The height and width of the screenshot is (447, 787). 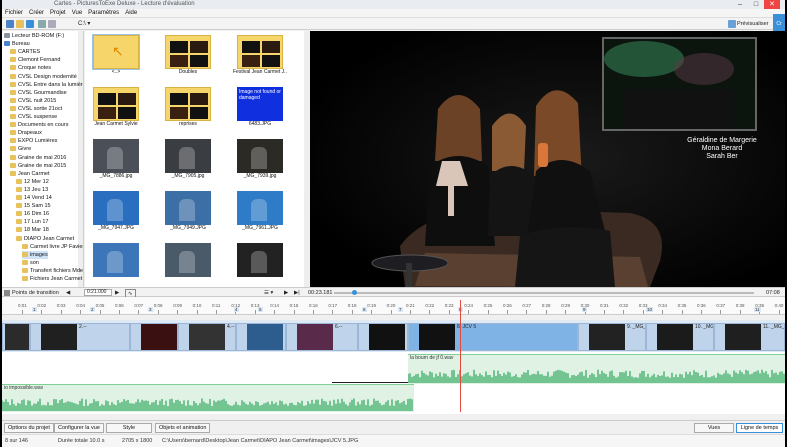 What do you see at coordinates (383, 337) in the screenshot?
I see `timeline-clip: 7.` at bounding box center [383, 337].